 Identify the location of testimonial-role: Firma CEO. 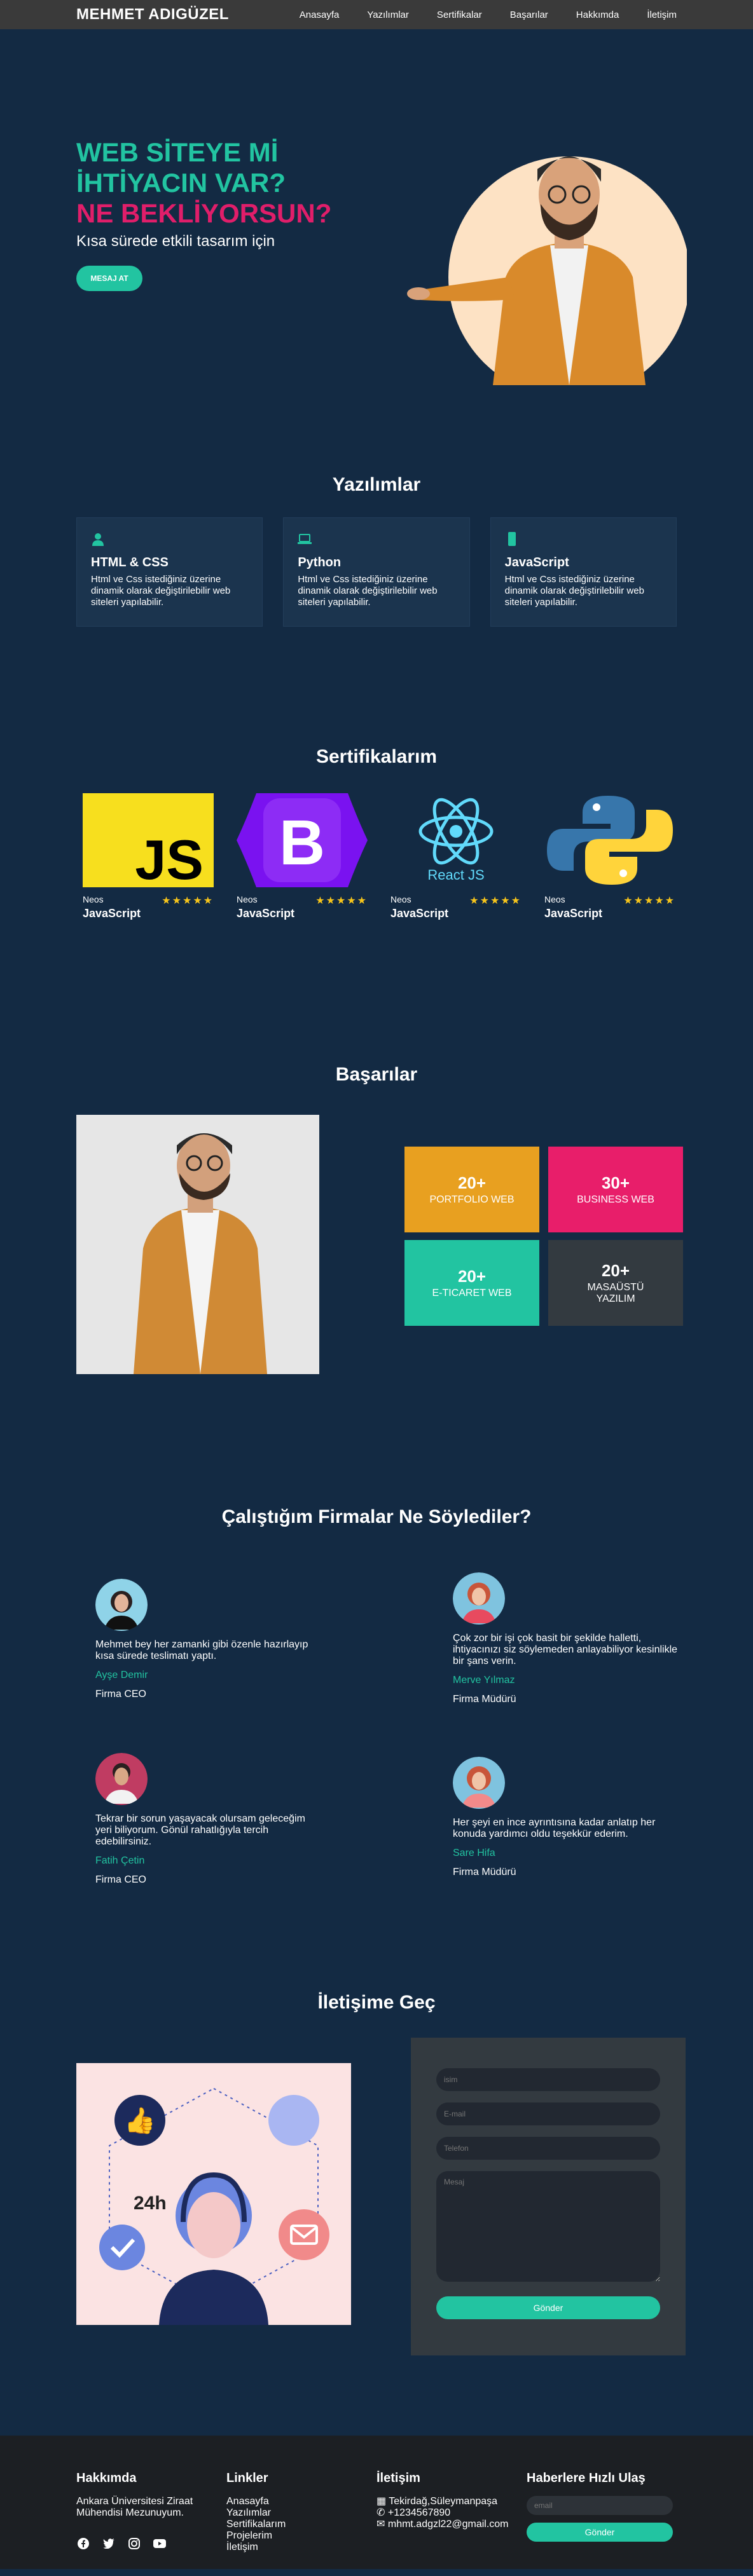
(120, 1694).